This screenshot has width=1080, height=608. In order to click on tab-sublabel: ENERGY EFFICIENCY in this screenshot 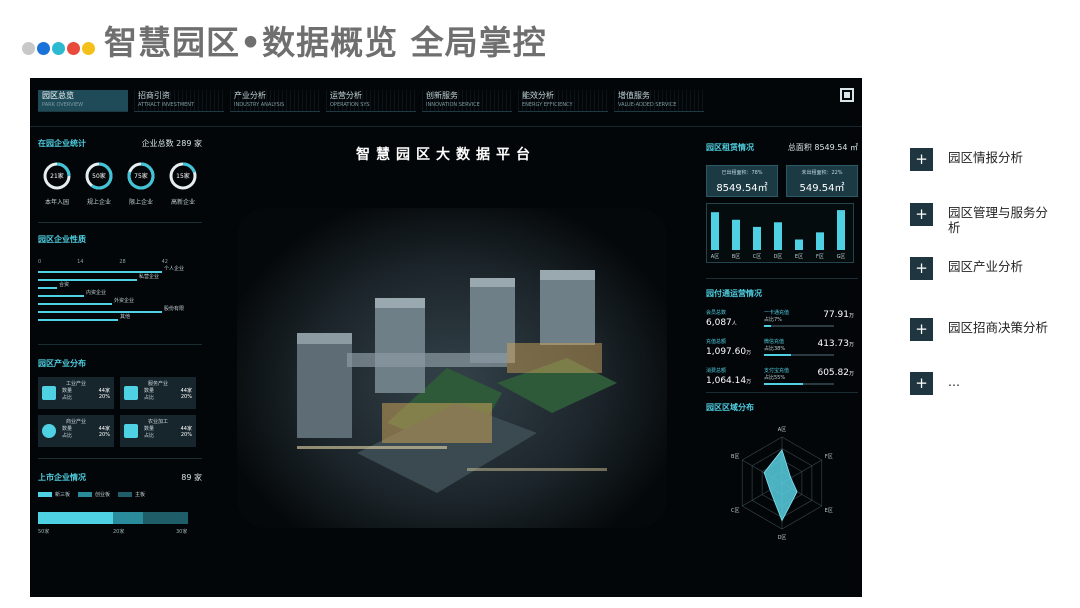, I will do `click(547, 105)`.